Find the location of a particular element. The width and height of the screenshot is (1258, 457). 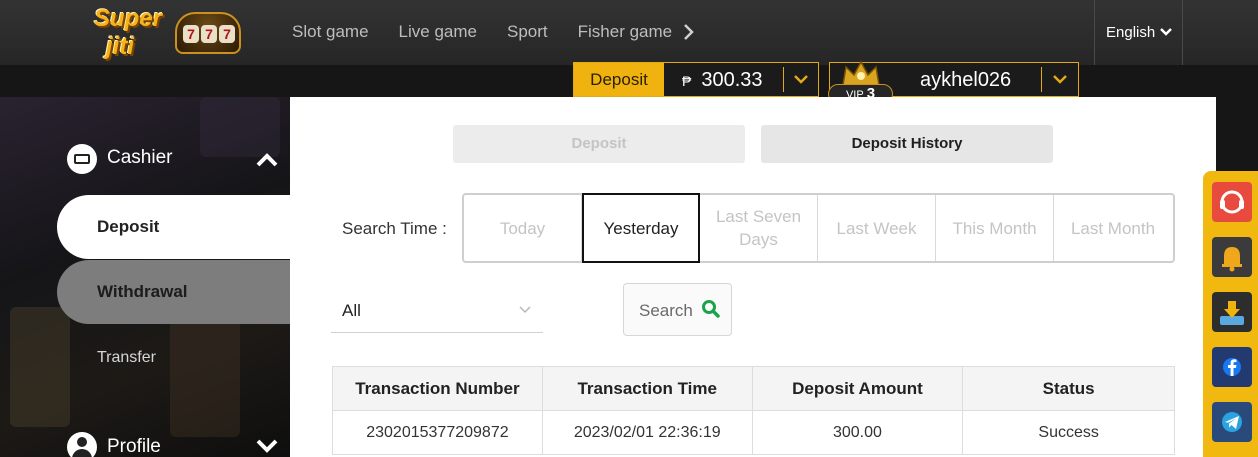

download-icon is located at coordinates (1232, 312).